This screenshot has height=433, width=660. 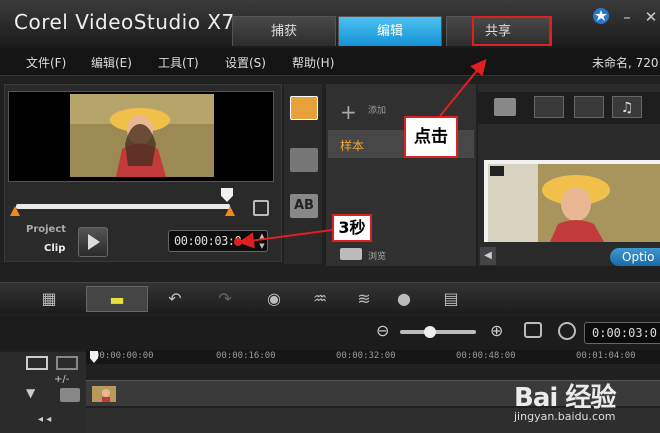 I want to click on watermark-logo: Bai 经验, so click(x=565, y=398).